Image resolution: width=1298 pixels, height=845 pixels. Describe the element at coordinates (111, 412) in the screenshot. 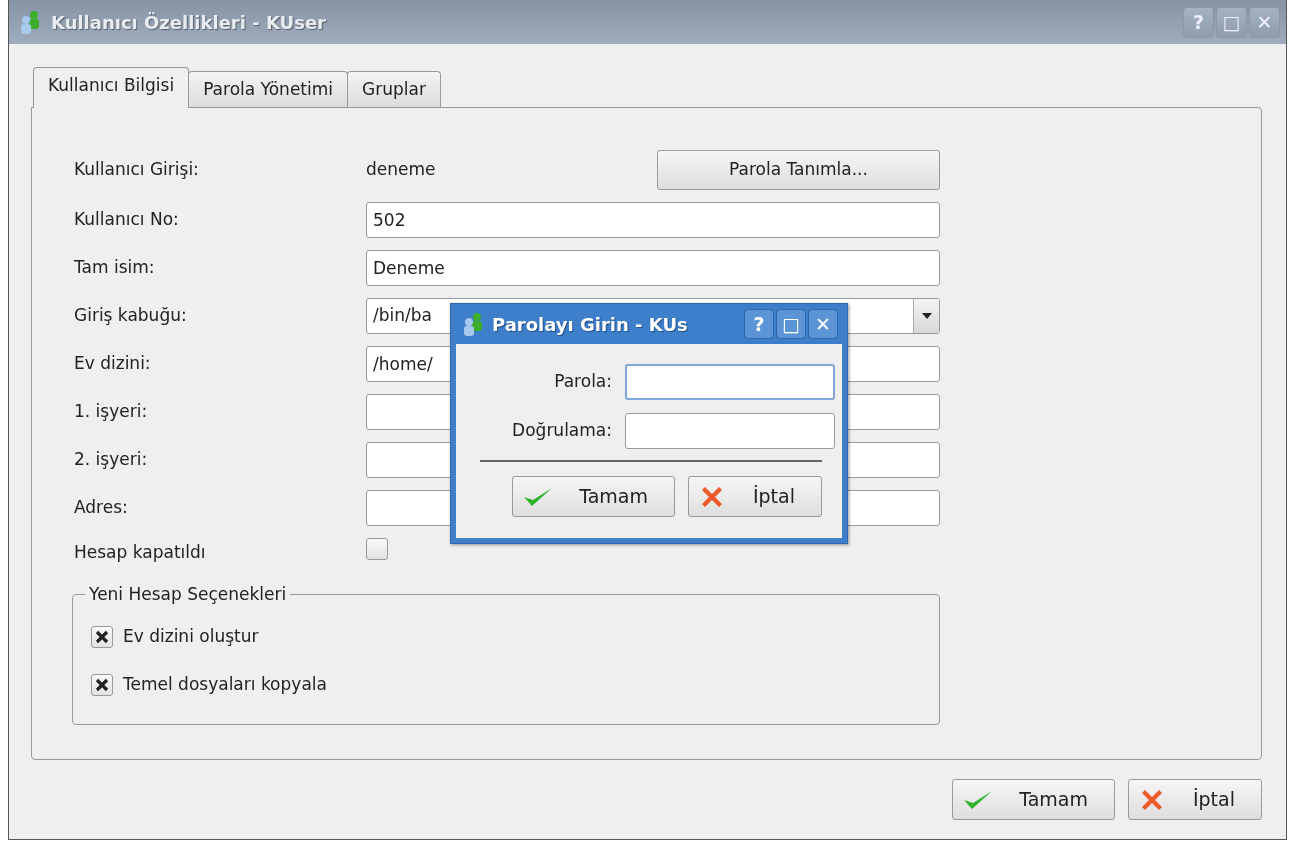

I see `field-label: 1. işyeri:` at that location.